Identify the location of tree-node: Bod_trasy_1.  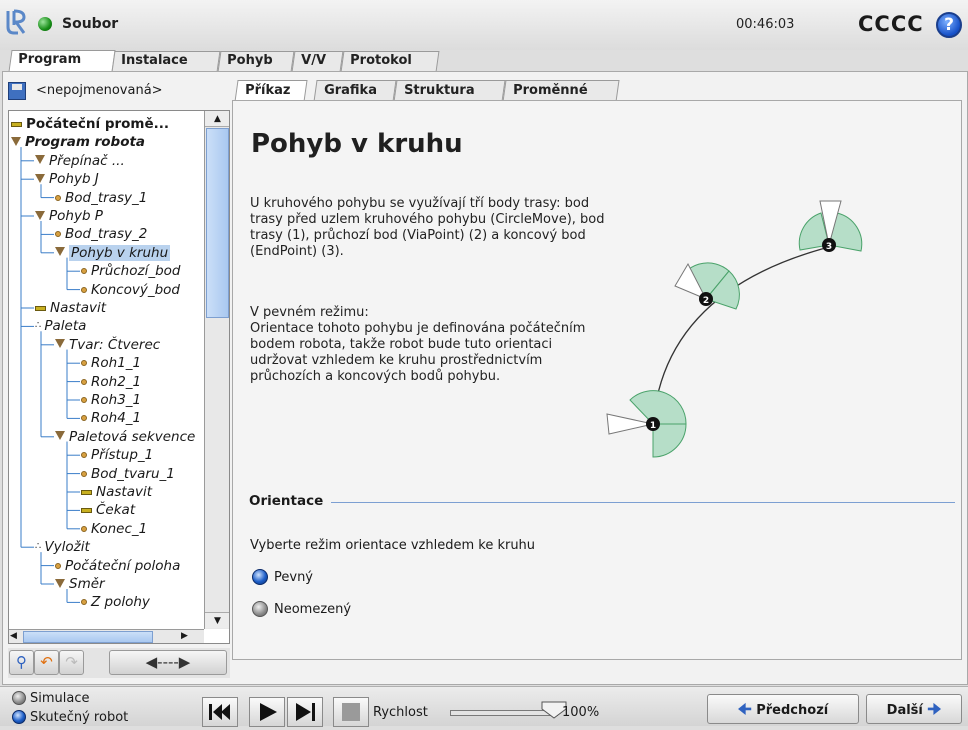
(101, 198).